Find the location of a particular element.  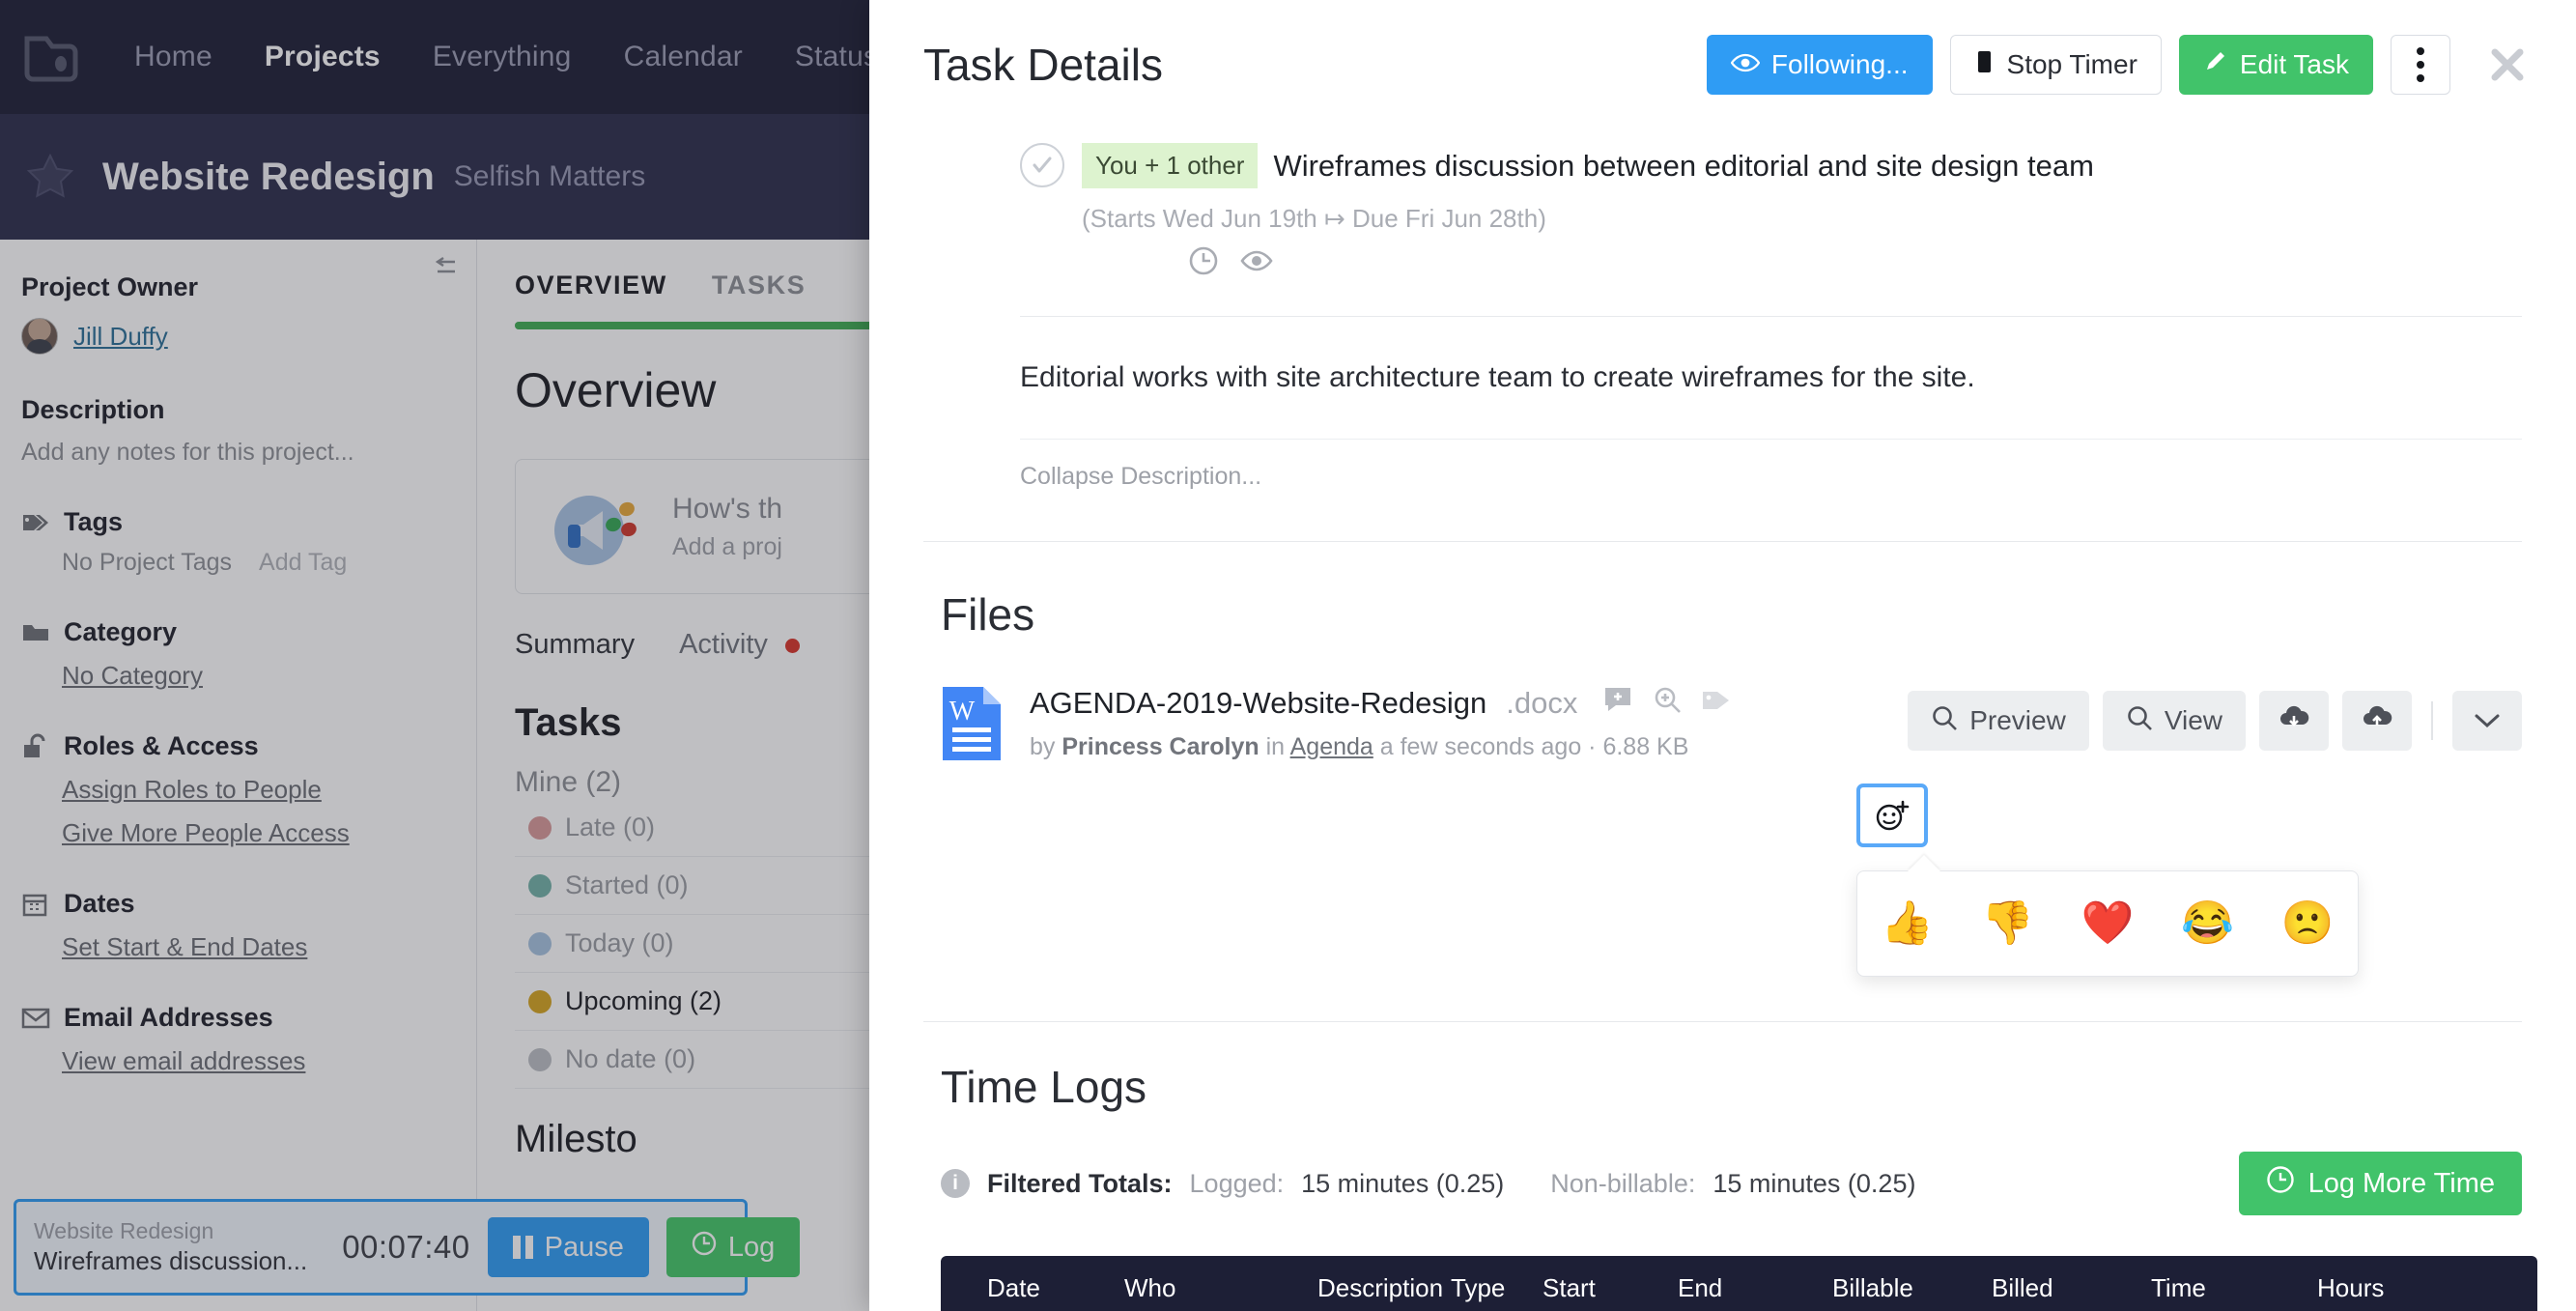

file-size: 6.88 KB is located at coordinates (1645, 746).